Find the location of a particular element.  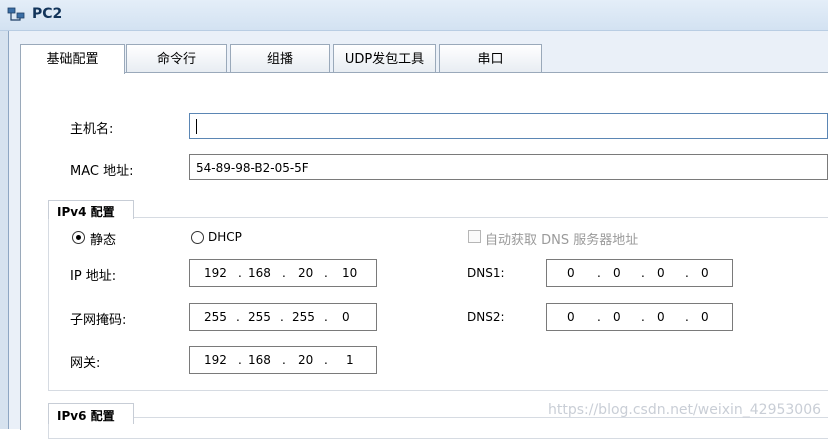

ipv6-group is located at coordinates (438, 428).